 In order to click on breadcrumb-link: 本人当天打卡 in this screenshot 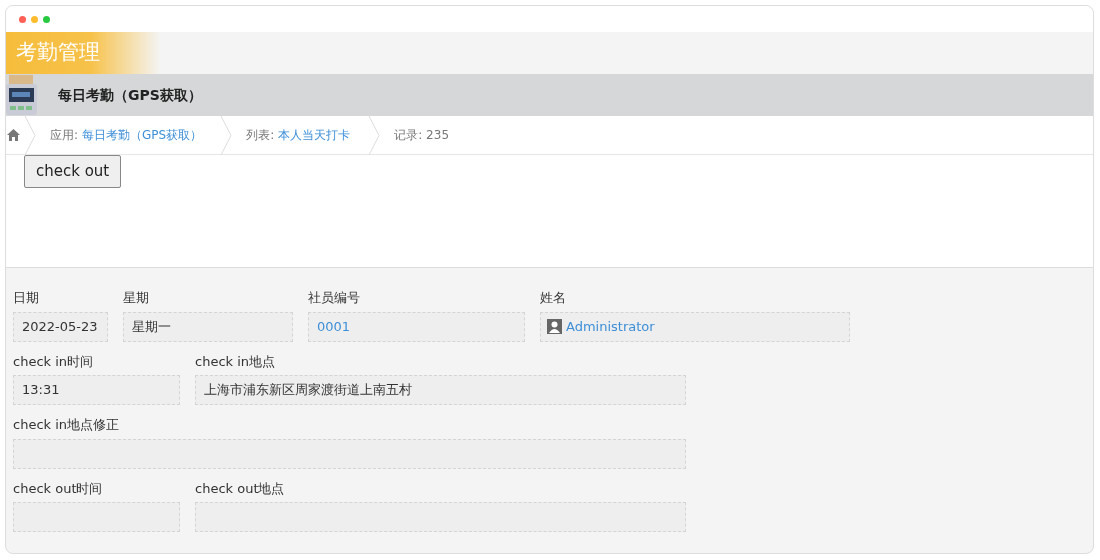, I will do `click(314, 135)`.